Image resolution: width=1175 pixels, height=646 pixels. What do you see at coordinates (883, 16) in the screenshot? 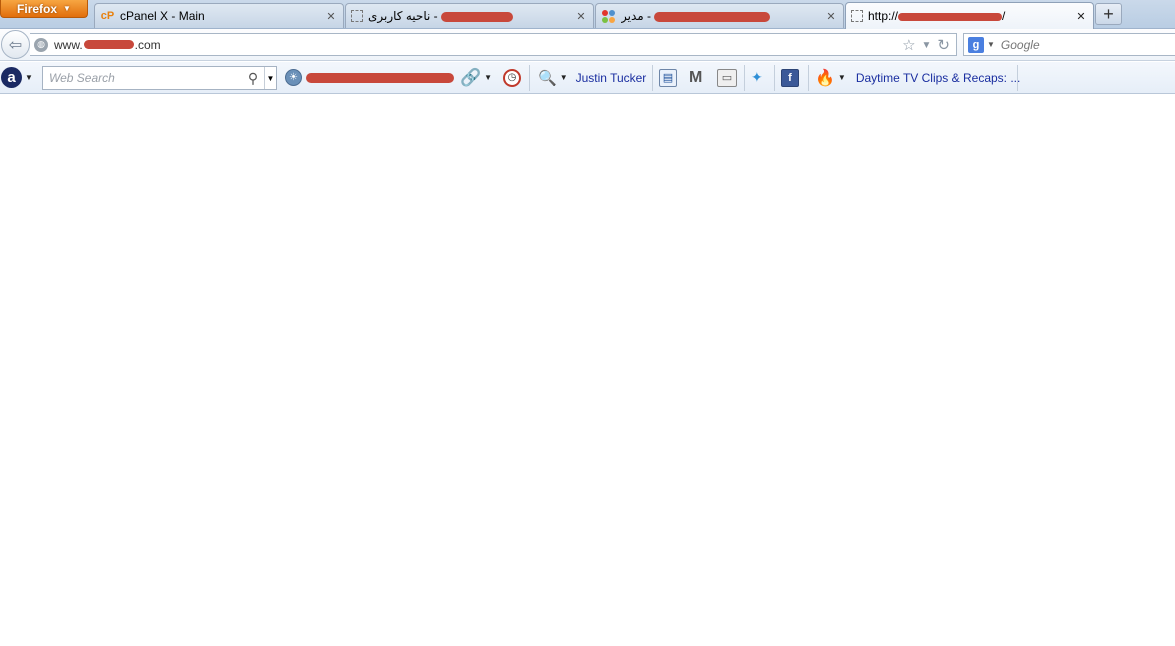
I see `tab-title: http://` at bounding box center [883, 16].